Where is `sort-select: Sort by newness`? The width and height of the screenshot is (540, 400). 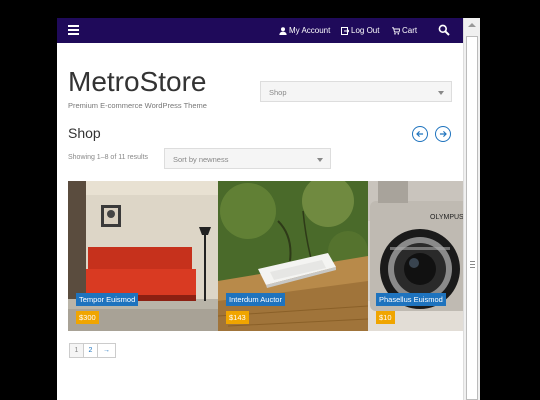 sort-select: Sort by newness is located at coordinates (247, 158).